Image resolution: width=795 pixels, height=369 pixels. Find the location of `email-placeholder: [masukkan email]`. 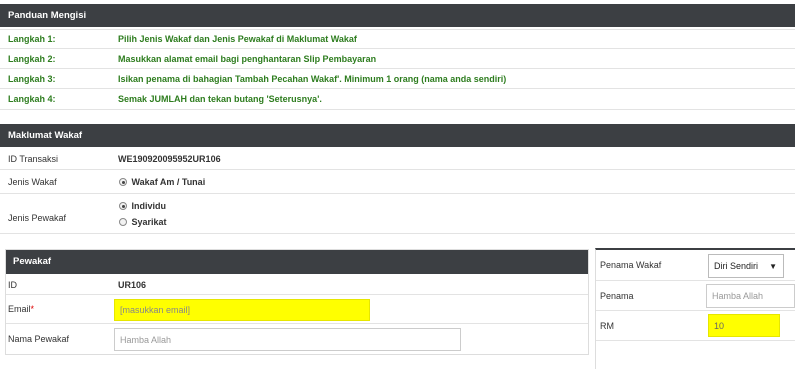

email-placeholder: [masukkan email] is located at coordinates (155, 310).